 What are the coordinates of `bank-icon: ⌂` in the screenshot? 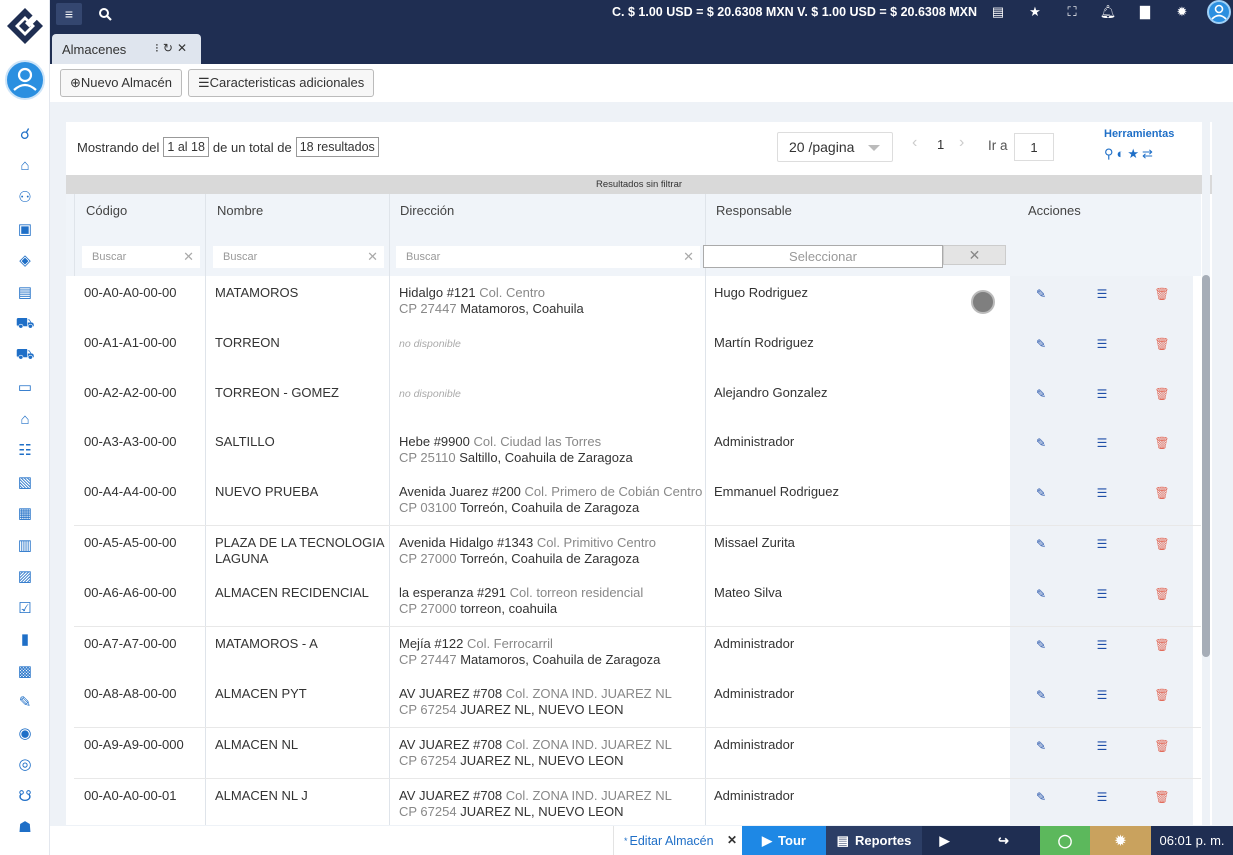 It's located at (25, 419).